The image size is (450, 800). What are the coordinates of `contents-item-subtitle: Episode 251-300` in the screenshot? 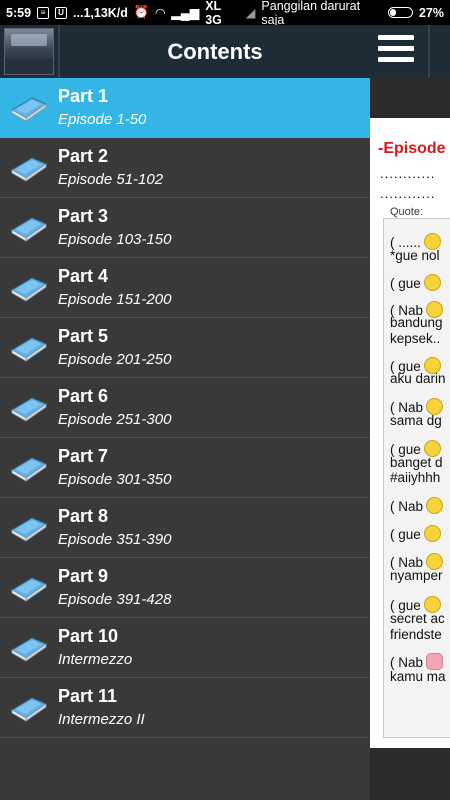 It's located at (115, 419).